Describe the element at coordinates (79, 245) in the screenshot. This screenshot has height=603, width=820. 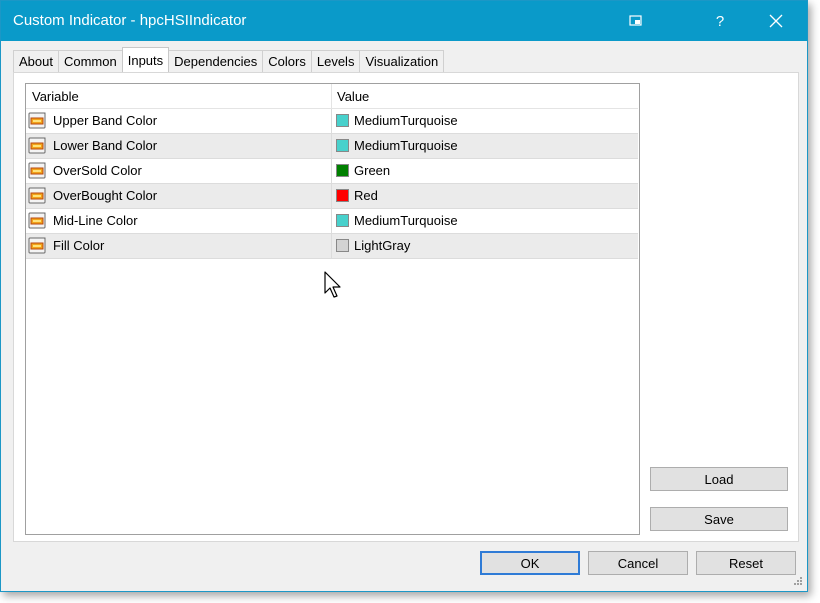
I see `variable-name: Fill Color` at that location.